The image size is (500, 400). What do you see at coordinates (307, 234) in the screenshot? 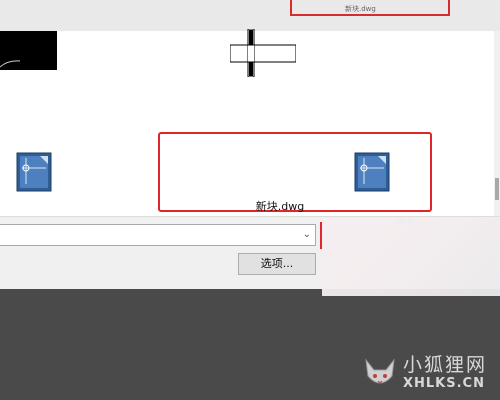
I see `chevron-down-icon: ⌄` at bounding box center [307, 234].